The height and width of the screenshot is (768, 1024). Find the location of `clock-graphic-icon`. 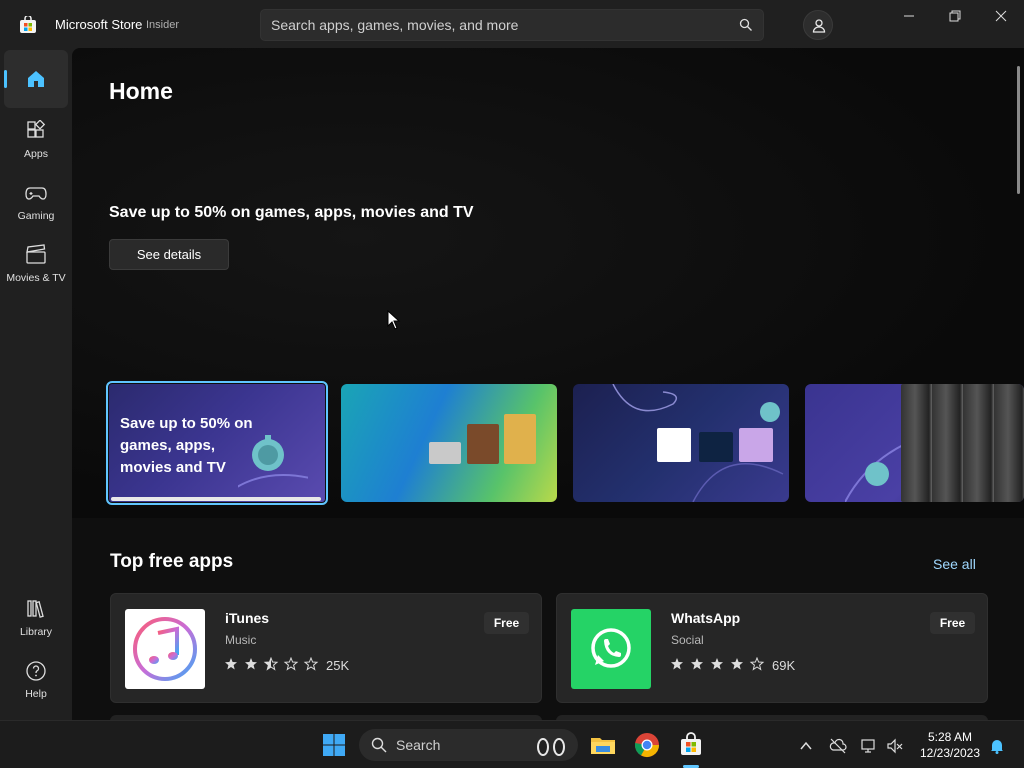

clock-graphic-icon is located at coordinates (875, 472).